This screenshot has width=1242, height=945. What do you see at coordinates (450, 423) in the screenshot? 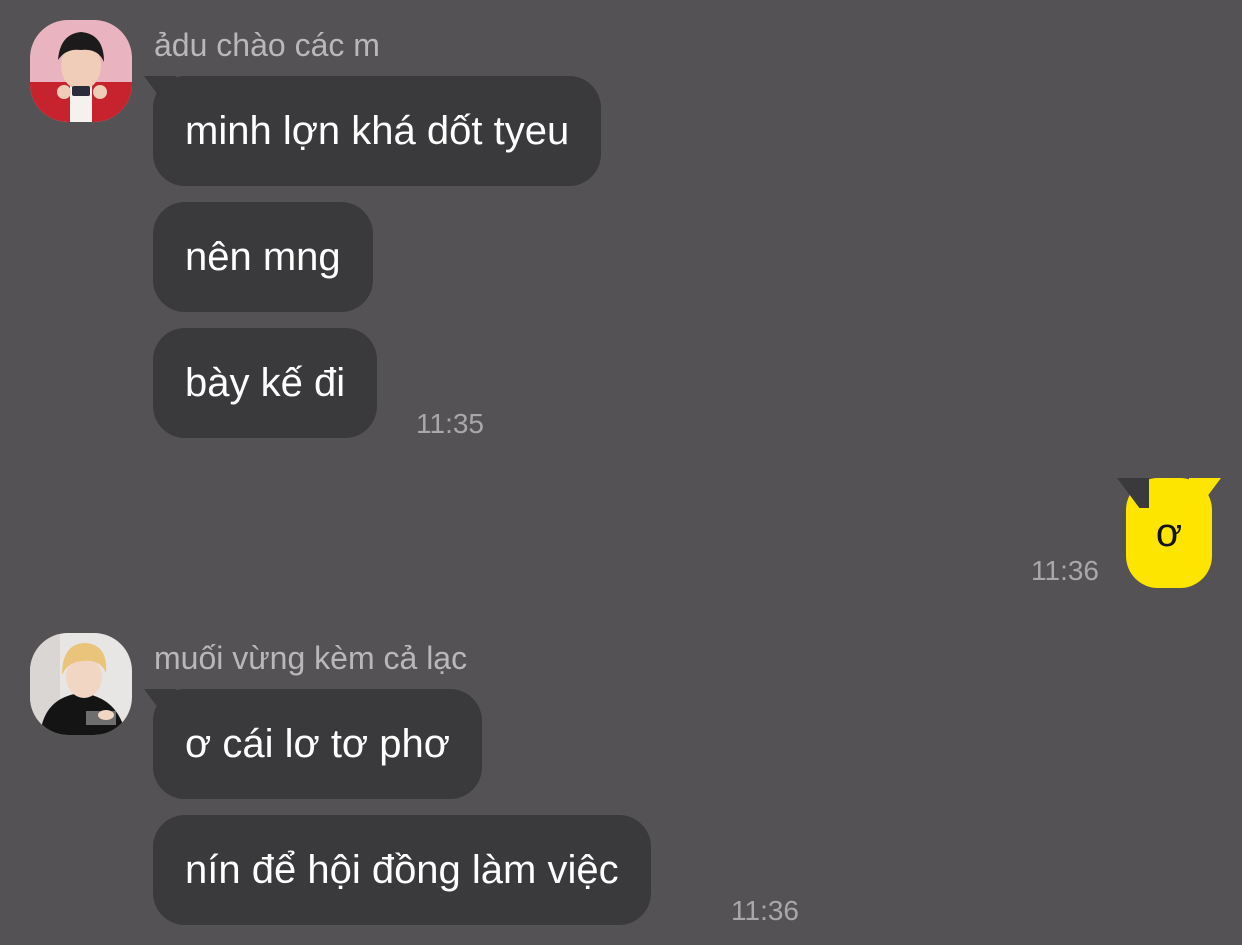
I see `message-timestamp: 11:35` at bounding box center [450, 423].